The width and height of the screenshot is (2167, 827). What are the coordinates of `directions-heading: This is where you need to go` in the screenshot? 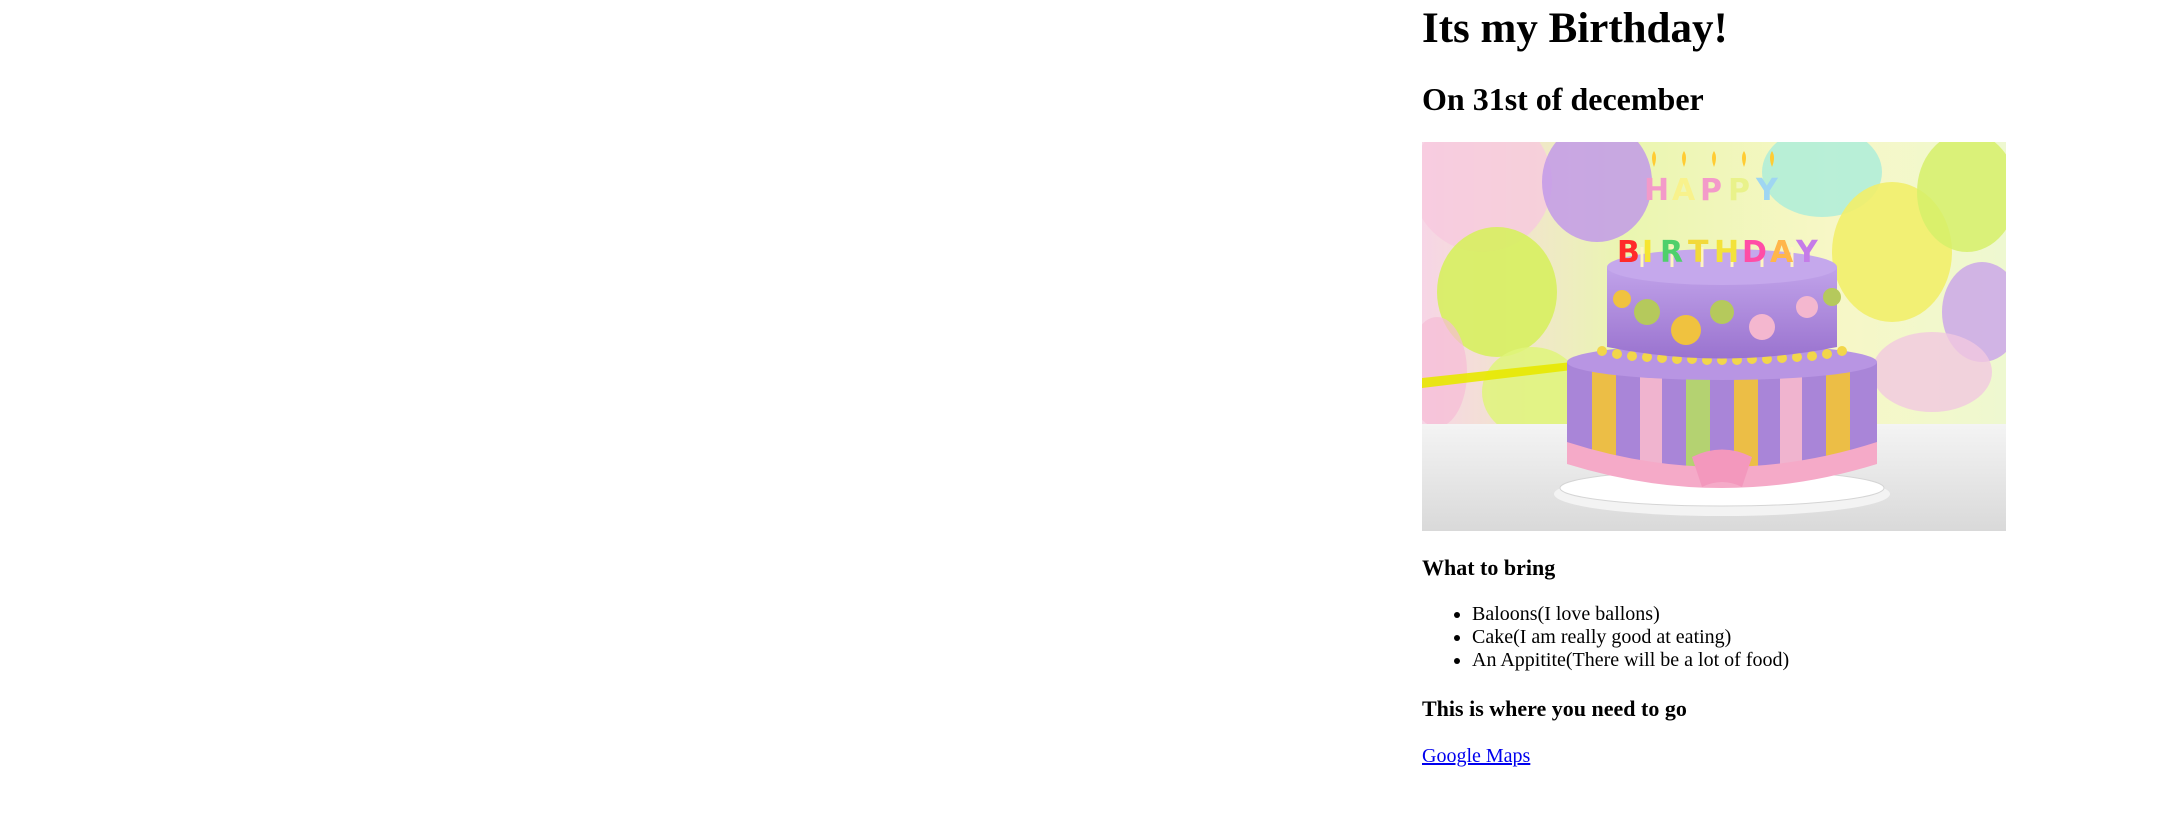 It's located at (1554, 708).